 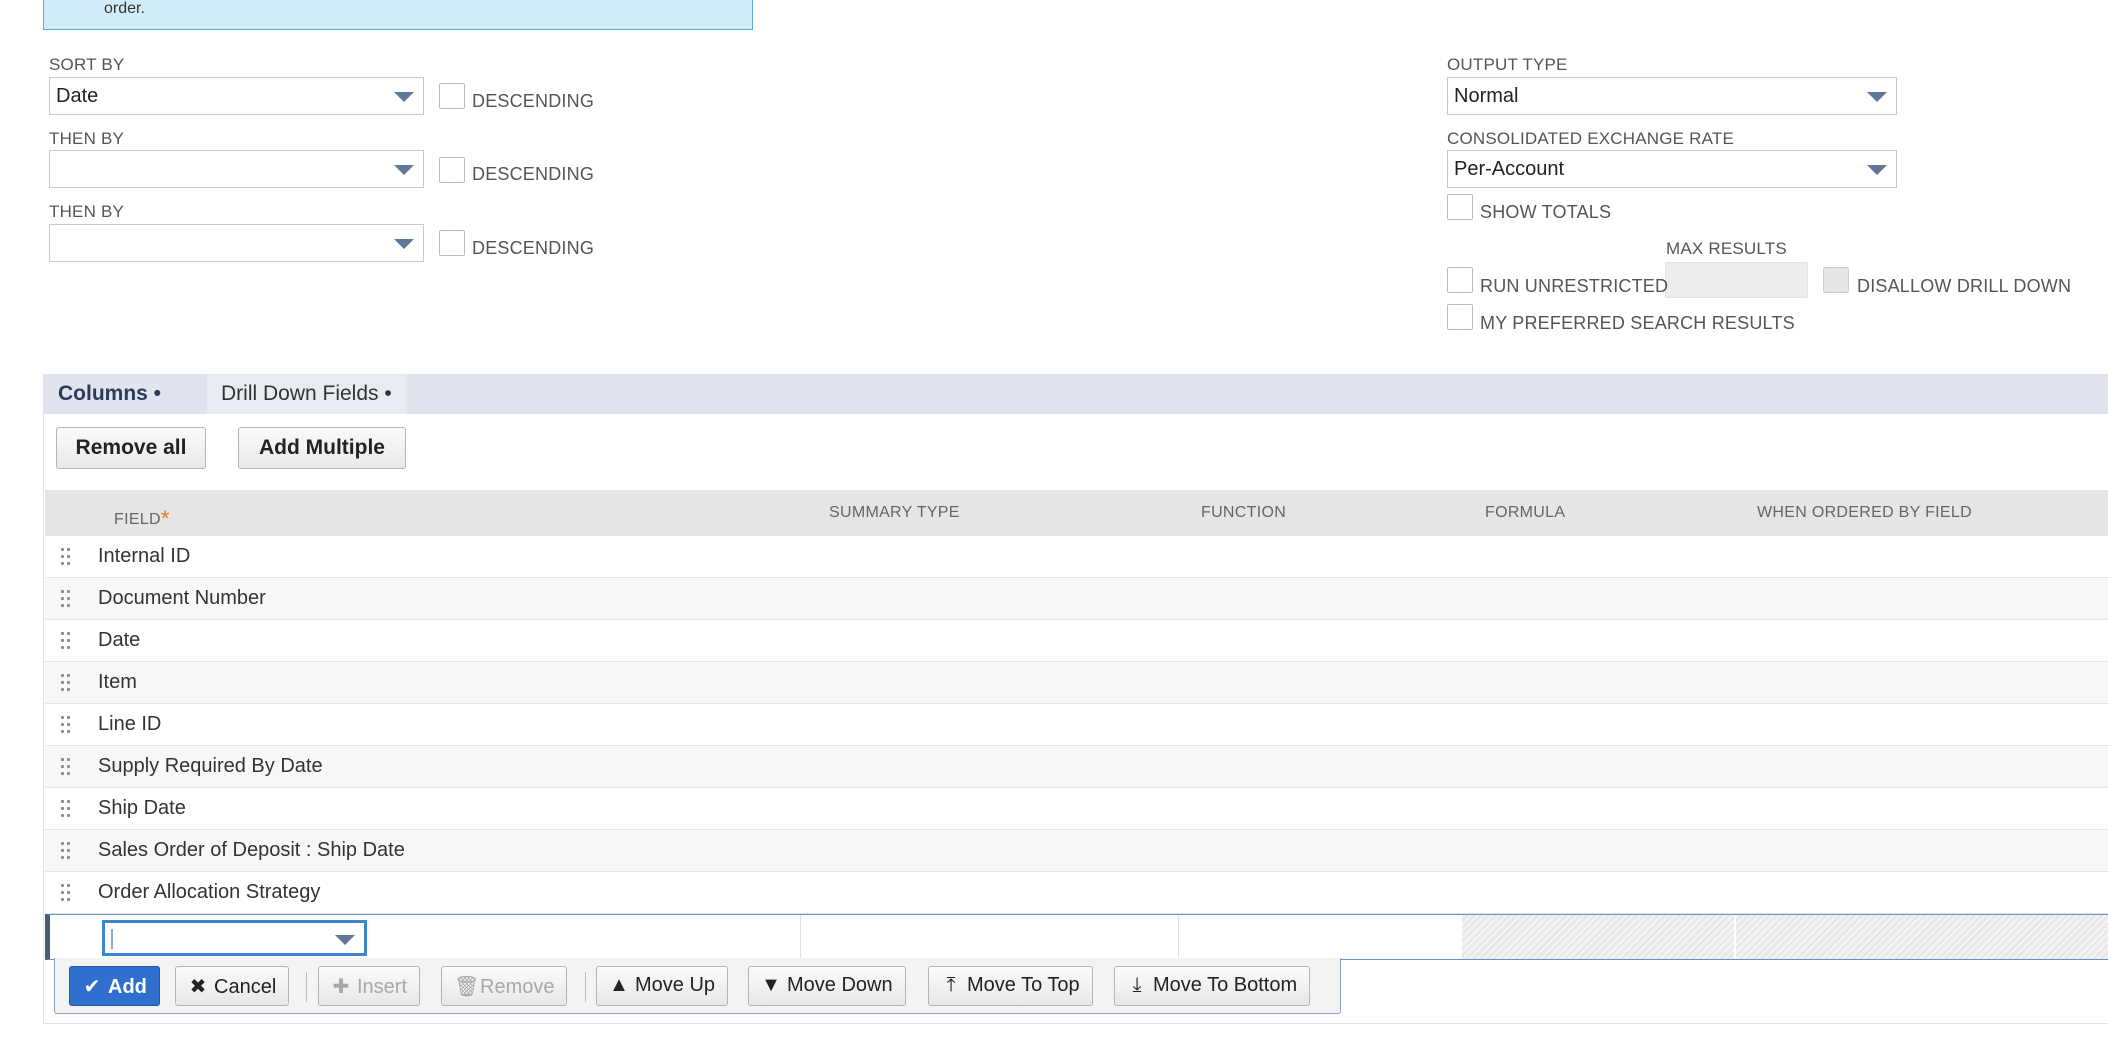 What do you see at coordinates (236, 96) in the screenshot?
I see `sort-by-select: Date` at bounding box center [236, 96].